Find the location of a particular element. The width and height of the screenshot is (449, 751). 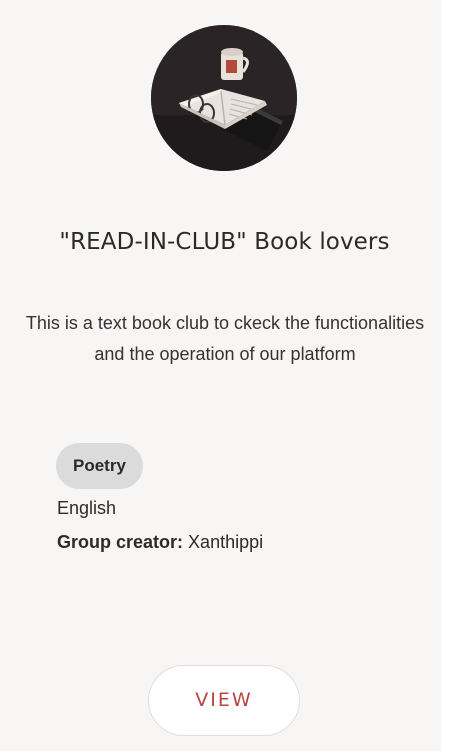

club-language: English is located at coordinates (87, 508).